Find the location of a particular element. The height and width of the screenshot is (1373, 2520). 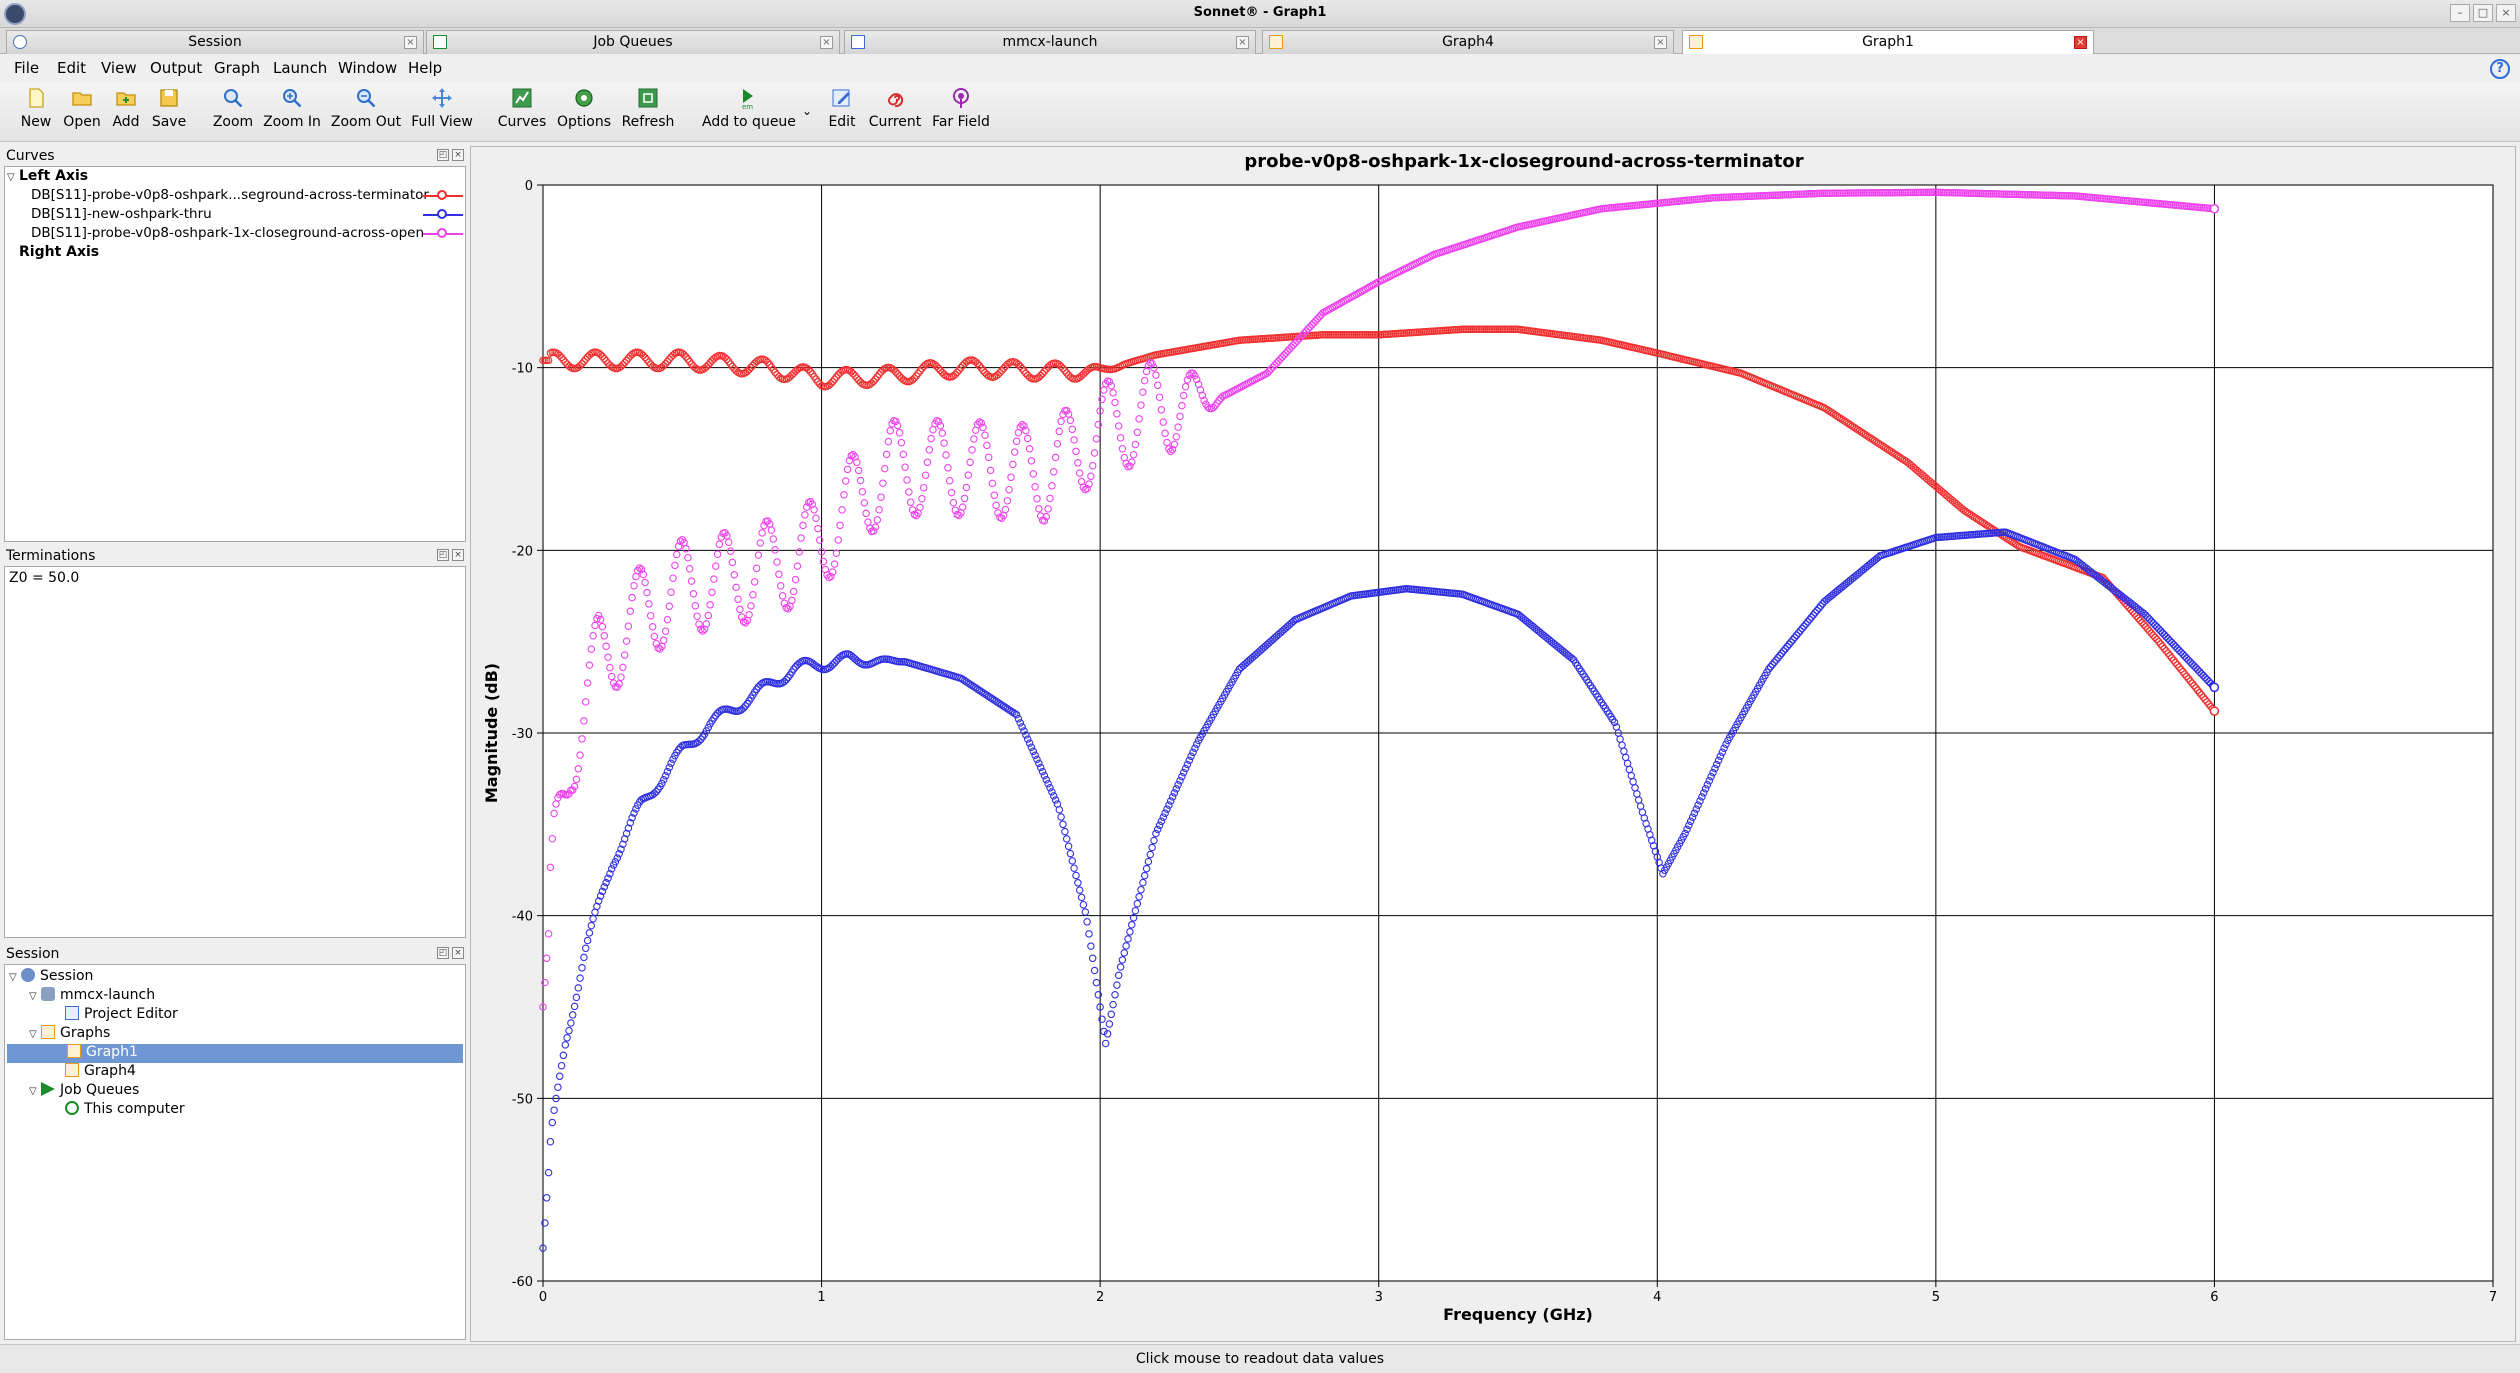

menu-launch: Launch is located at coordinates (300, 68).